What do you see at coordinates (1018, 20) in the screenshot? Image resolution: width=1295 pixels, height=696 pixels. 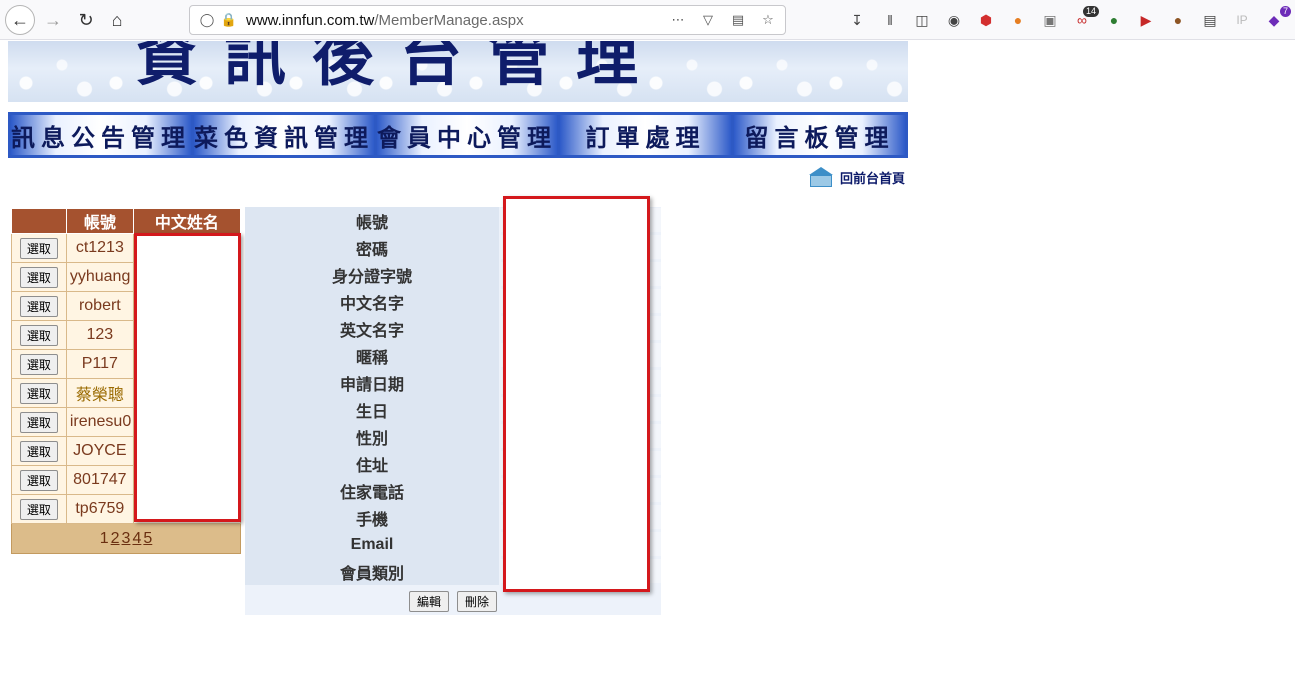 I see `extension-ball-icon: ●` at bounding box center [1018, 20].